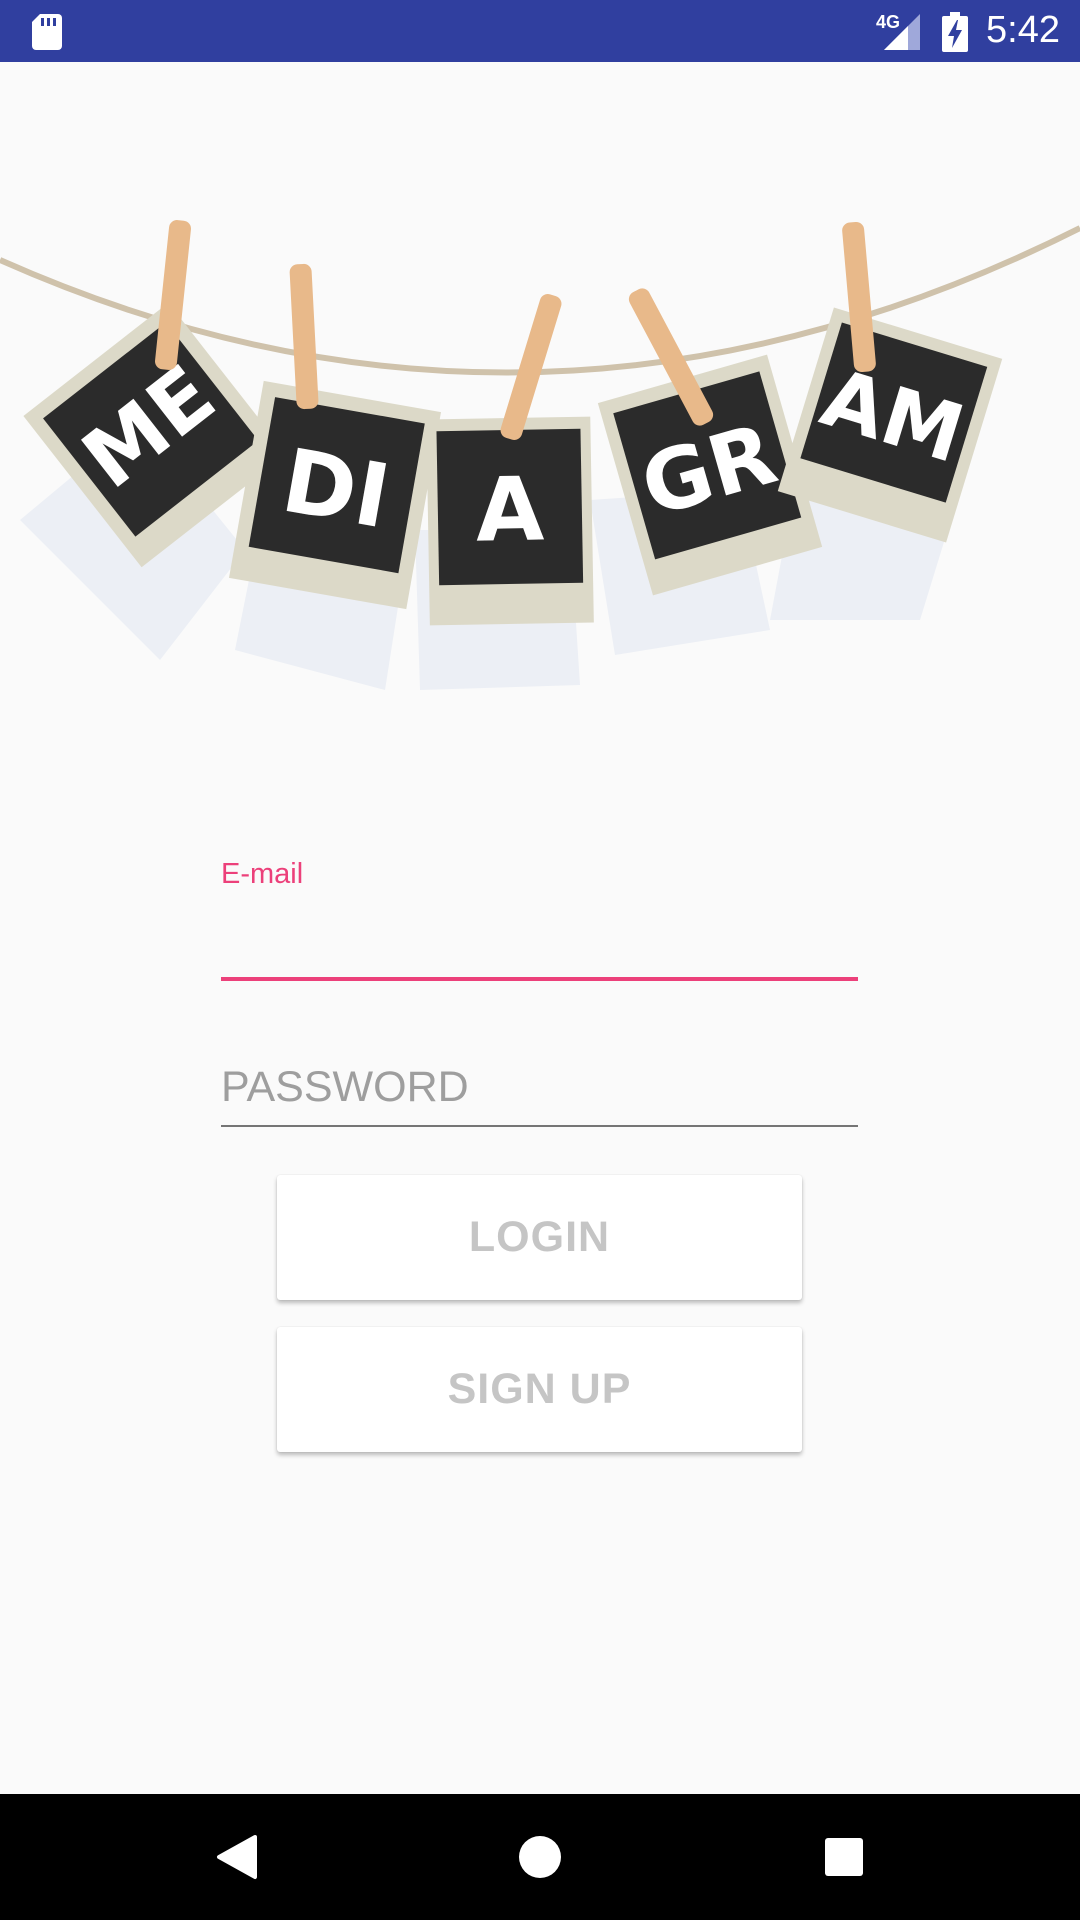  I want to click on email-field, so click(539, 940).